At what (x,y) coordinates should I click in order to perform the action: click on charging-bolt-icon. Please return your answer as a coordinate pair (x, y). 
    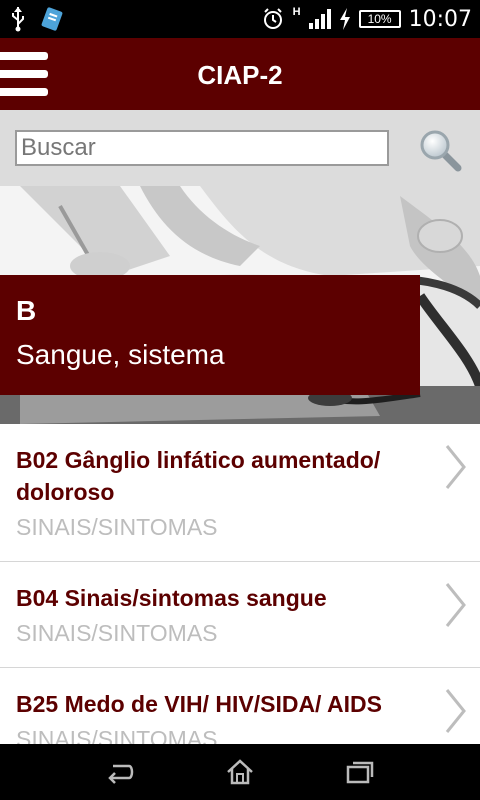
    Looking at the image, I should click on (344, 19).